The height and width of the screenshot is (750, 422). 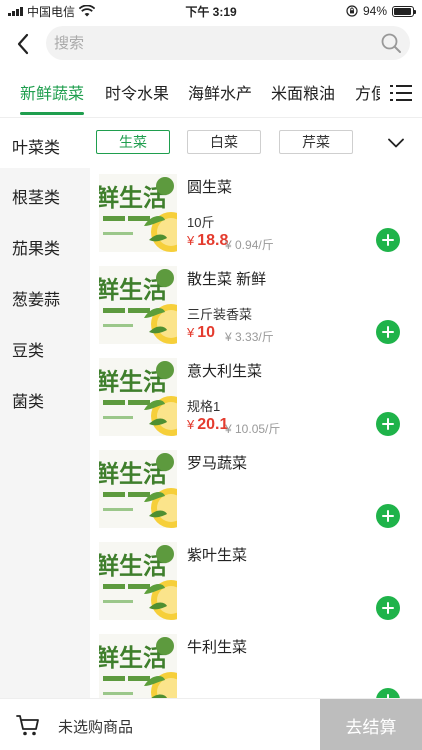 I want to click on battery-percent: 94%, so click(x=374, y=11).